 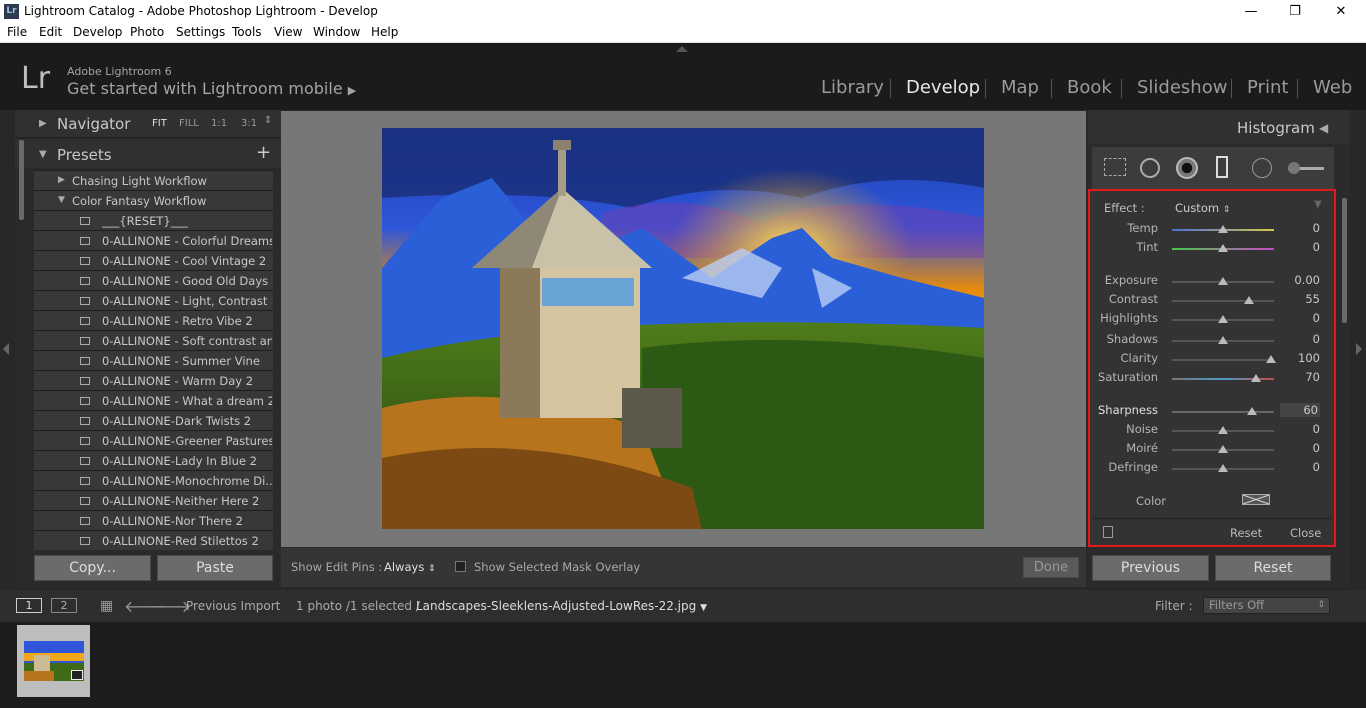 I want to click on preset-item: 0-ALLINONE - What a dream 2, so click(x=153, y=400).